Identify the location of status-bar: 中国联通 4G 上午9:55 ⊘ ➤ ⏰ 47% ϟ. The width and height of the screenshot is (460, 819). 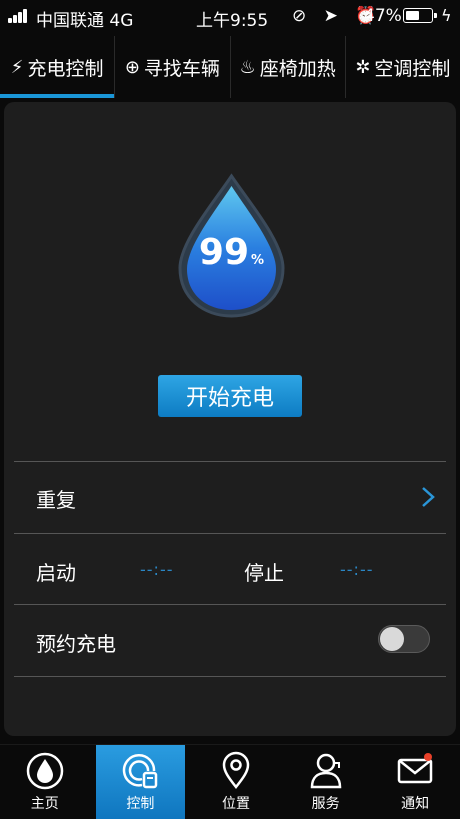
(230, 16).